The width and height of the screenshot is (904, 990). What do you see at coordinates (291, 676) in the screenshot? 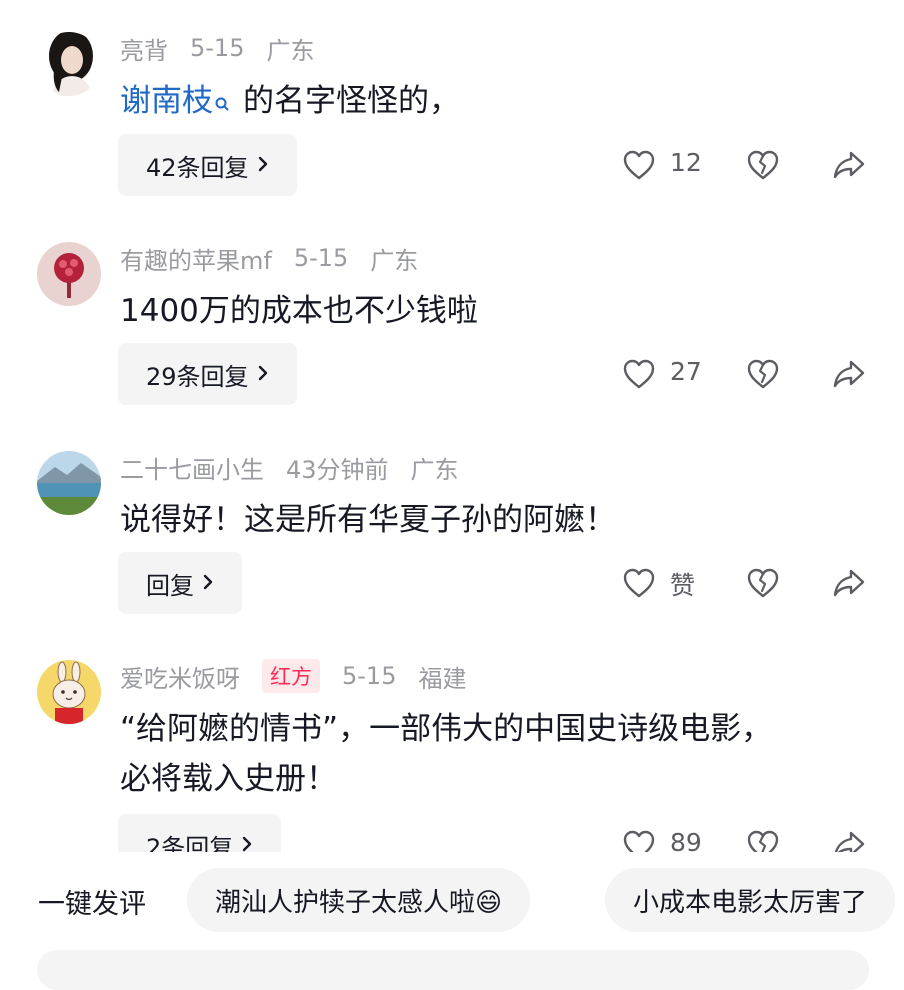
I see `team-badge: 红方` at bounding box center [291, 676].